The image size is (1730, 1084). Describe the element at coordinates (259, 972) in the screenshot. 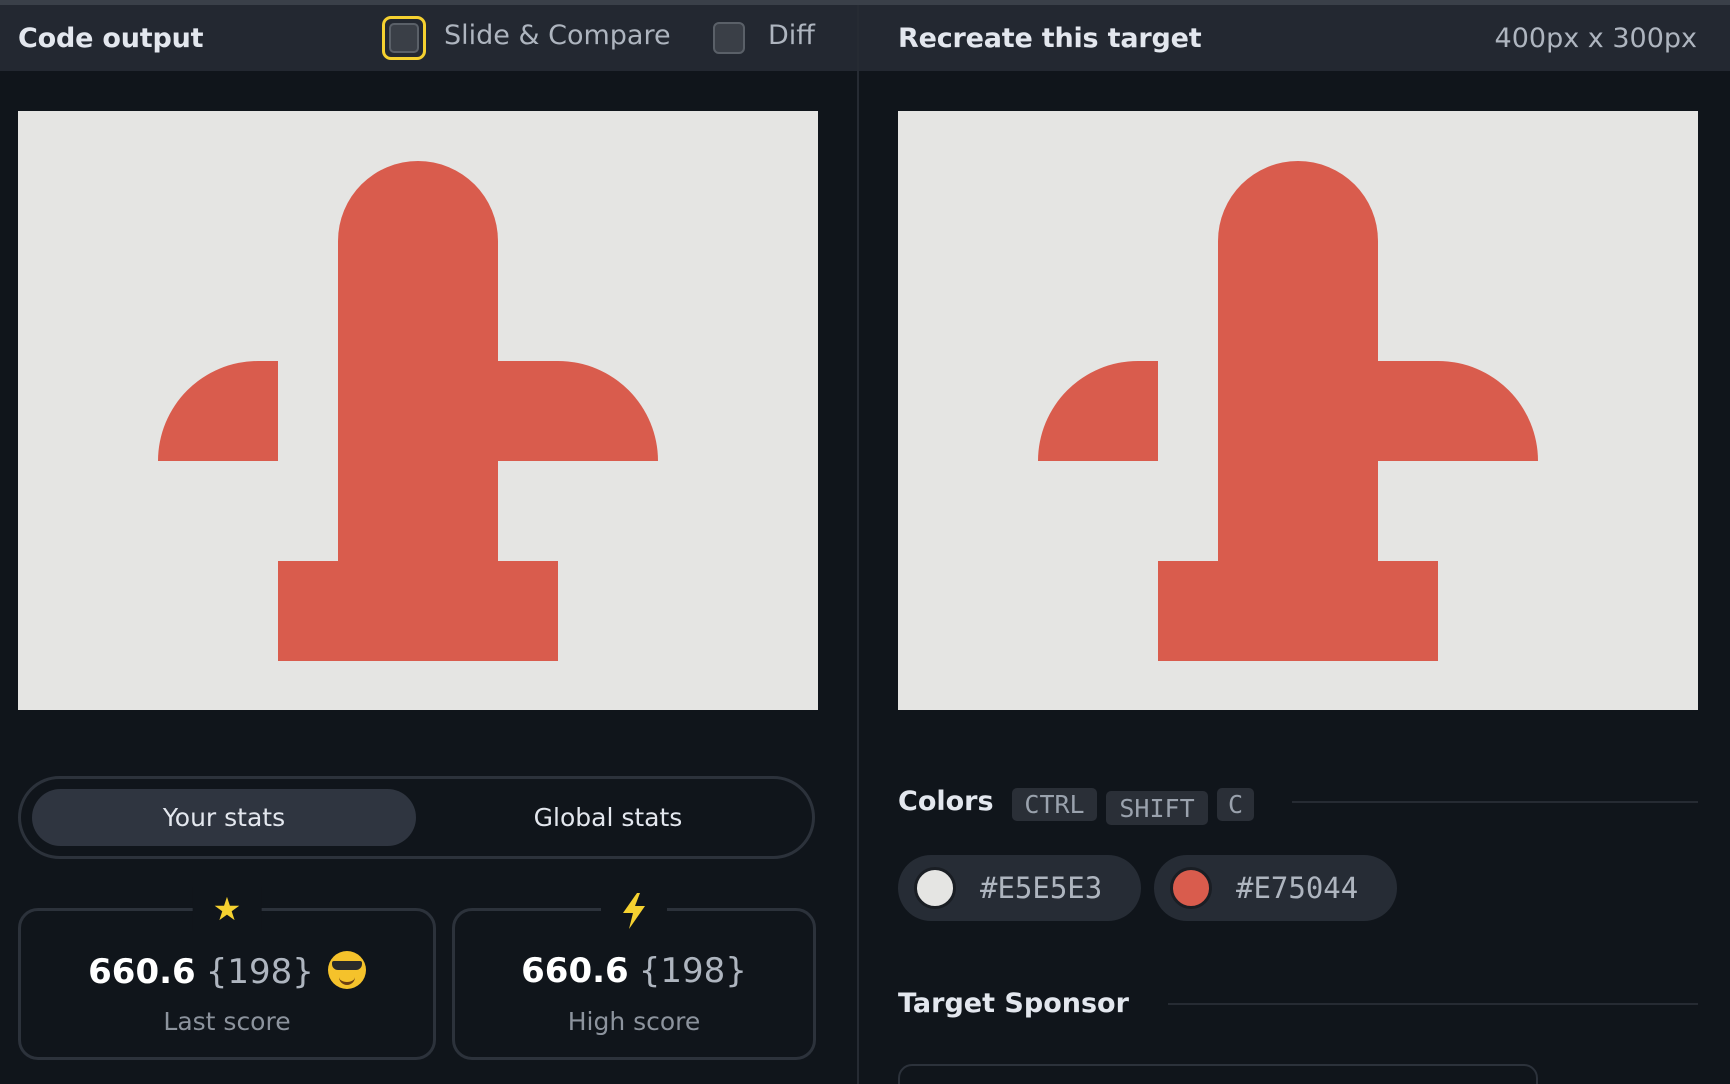

I see `last-score-count: {198}` at that location.